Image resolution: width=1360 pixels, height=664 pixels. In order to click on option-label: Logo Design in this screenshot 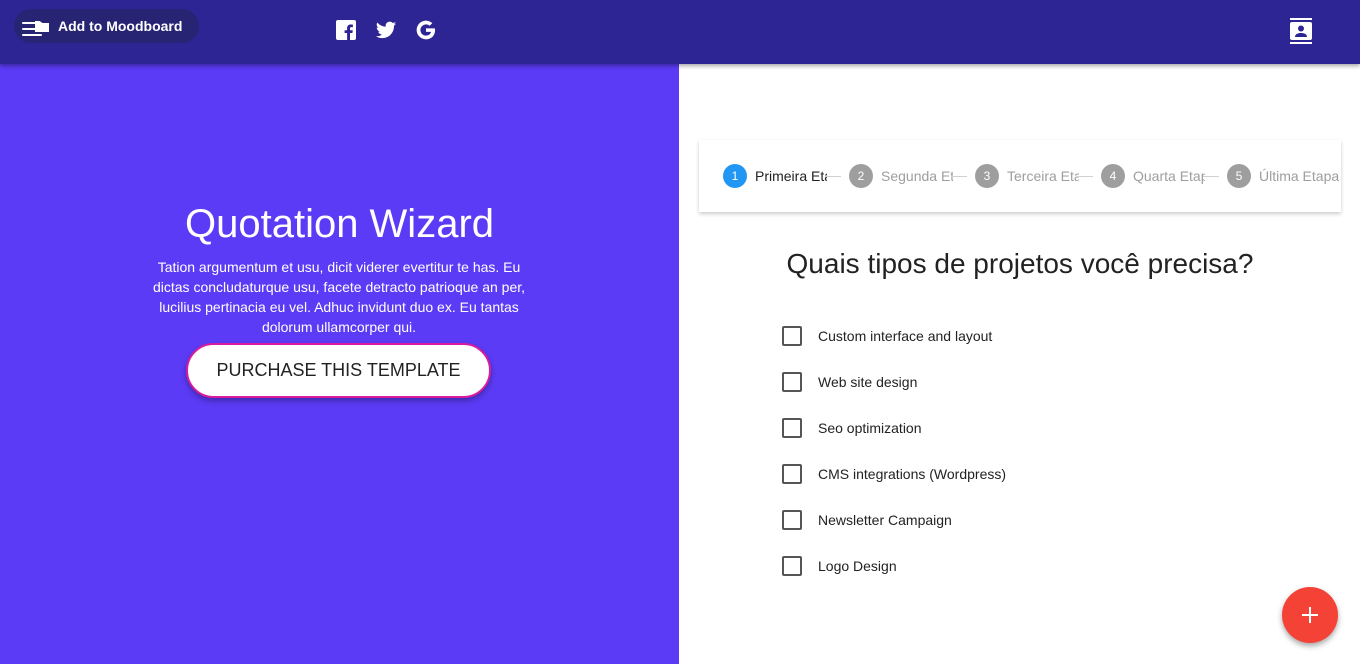, I will do `click(857, 566)`.